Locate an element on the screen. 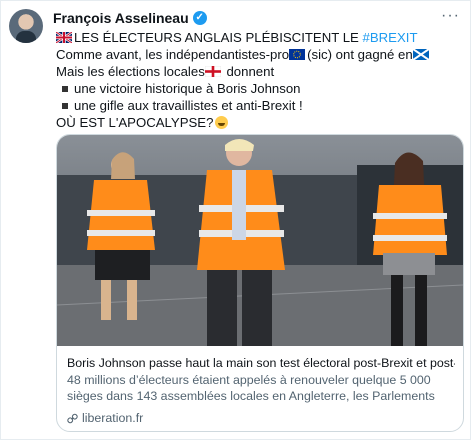 This screenshot has width=471, height=440. tweet-line-6: OÙ EST L'APOCALYPSE? is located at coordinates (258, 122).